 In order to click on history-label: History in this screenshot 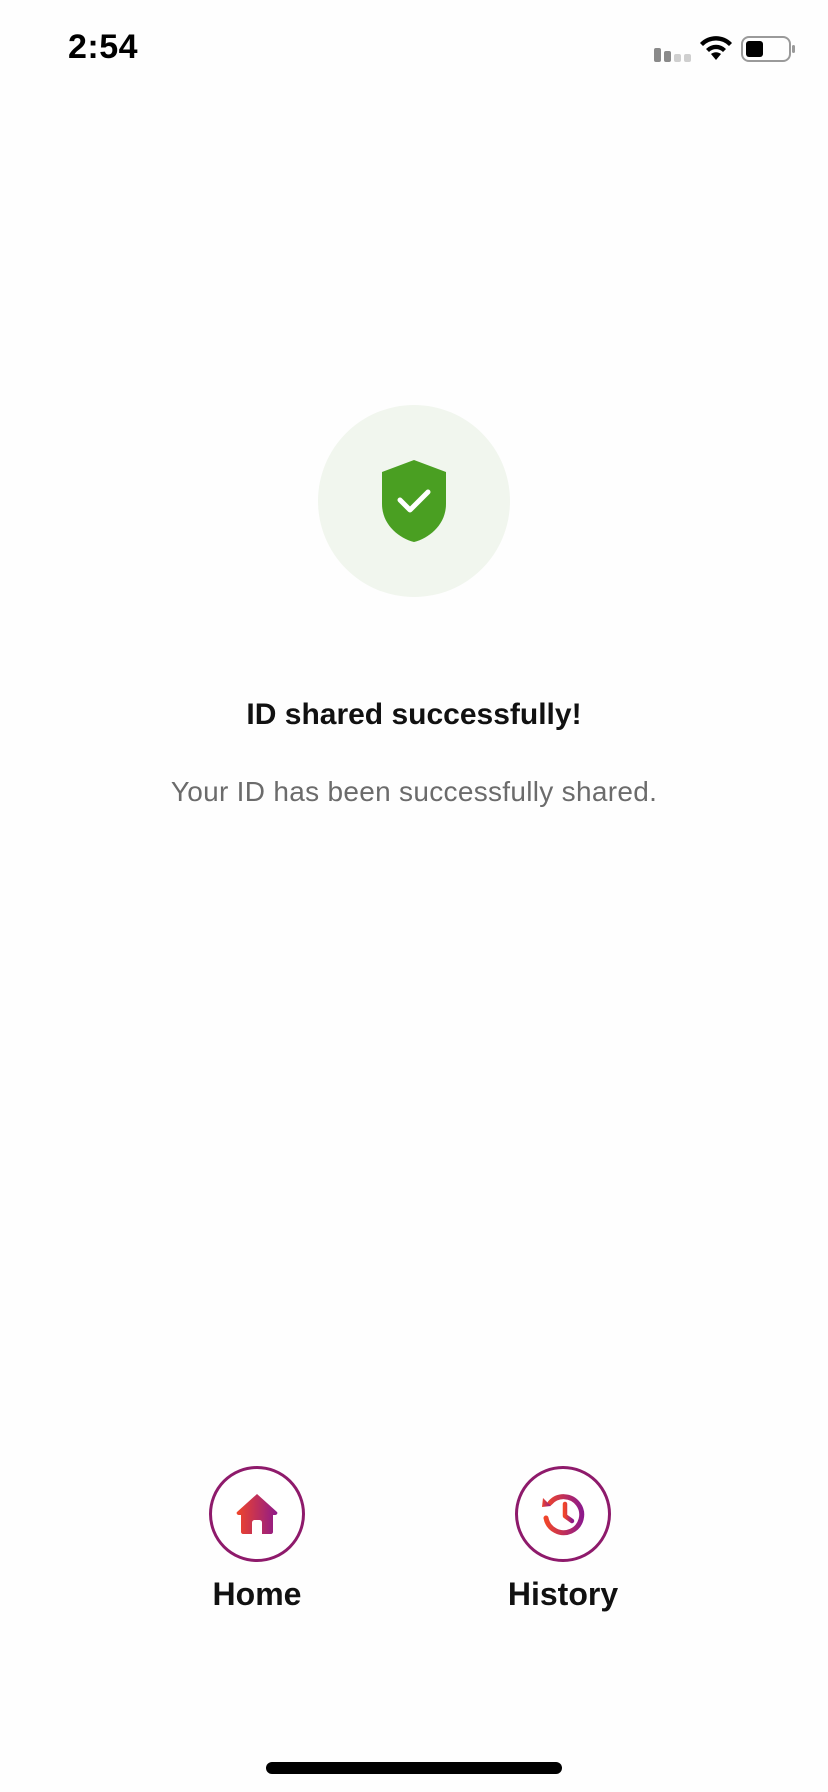, I will do `click(563, 1594)`.